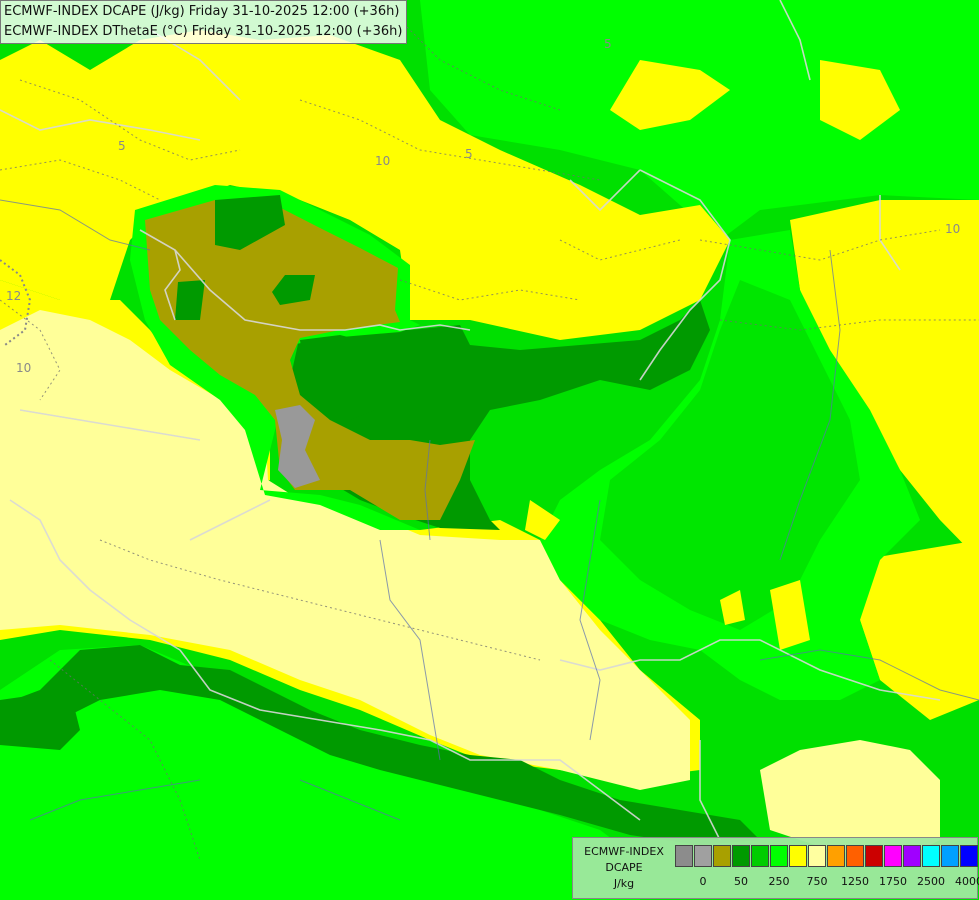  I want to click on contour-label-5-b: 5, so click(469, 154).